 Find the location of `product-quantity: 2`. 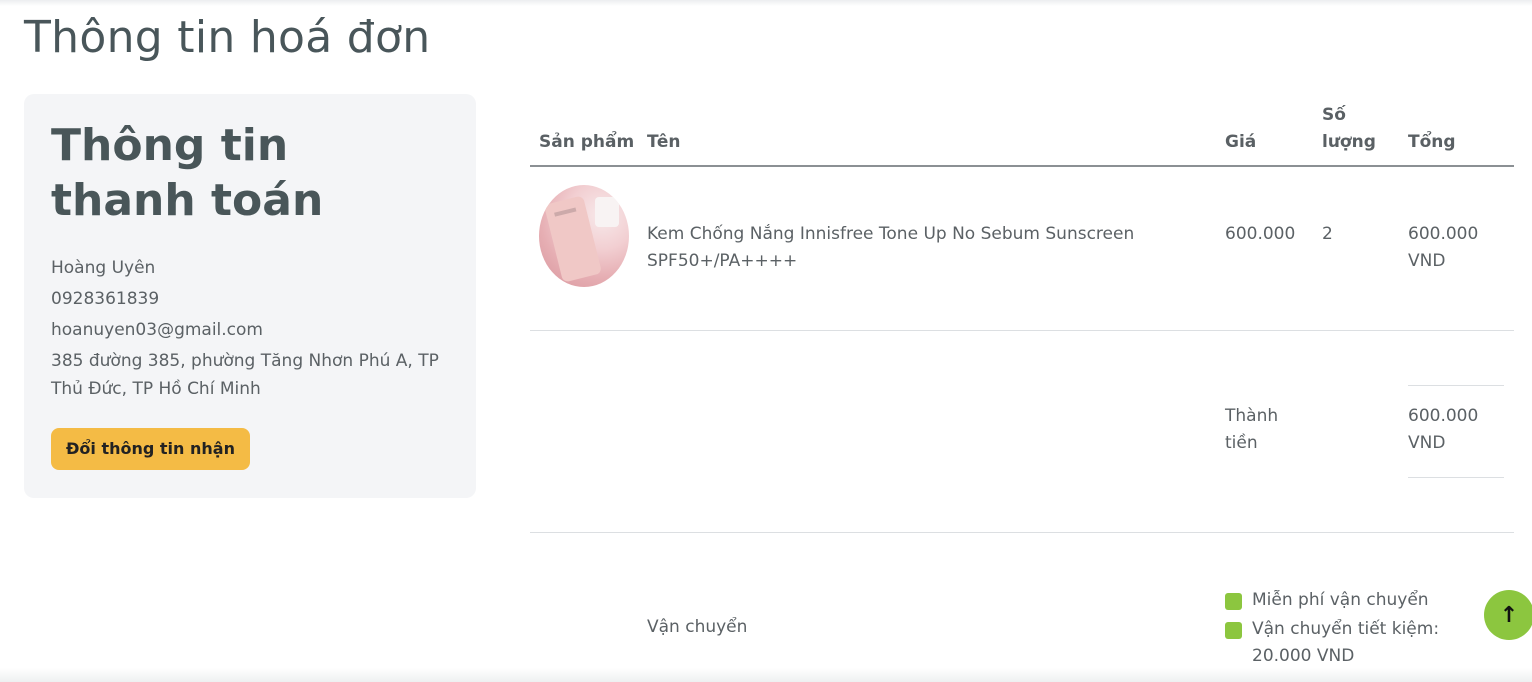

product-quantity: 2 is located at coordinates (1327, 234).